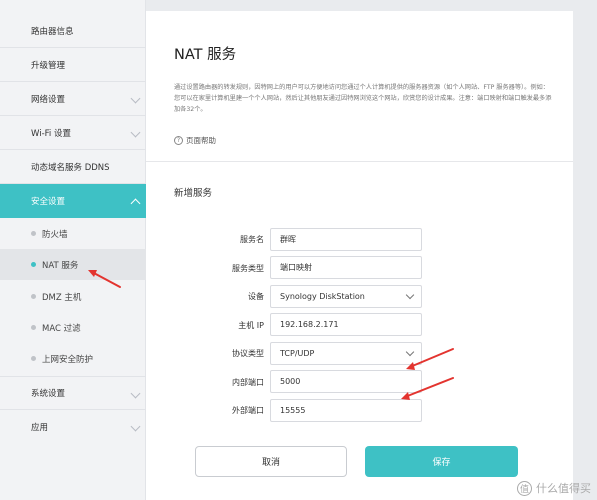 This screenshot has width=597, height=500. I want to click on external-port-value: 15555, so click(293, 410).